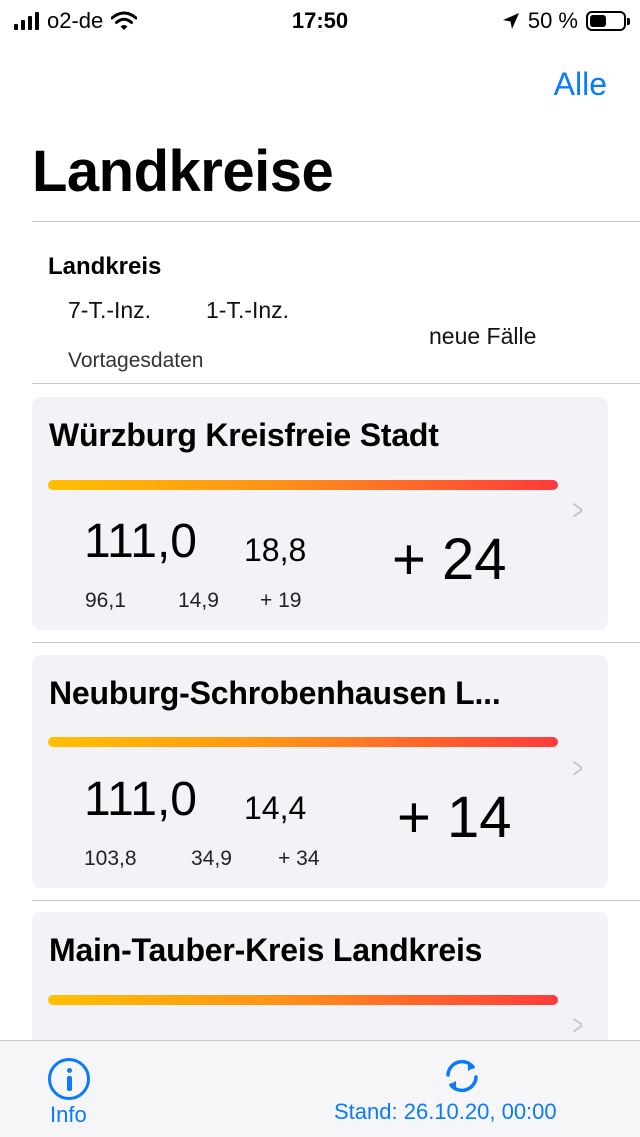 This screenshot has height=1137, width=640. I want to click on battery-percent: 50 %, so click(552, 20).